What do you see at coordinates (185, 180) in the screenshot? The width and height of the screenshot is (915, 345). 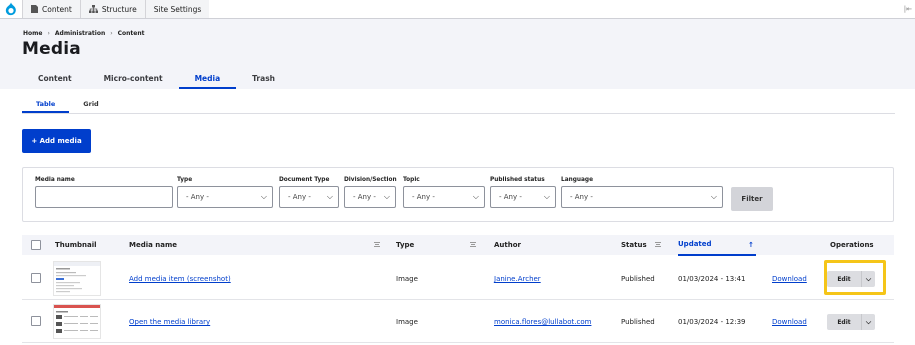 I see `type-filter-label: Type` at bounding box center [185, 180].